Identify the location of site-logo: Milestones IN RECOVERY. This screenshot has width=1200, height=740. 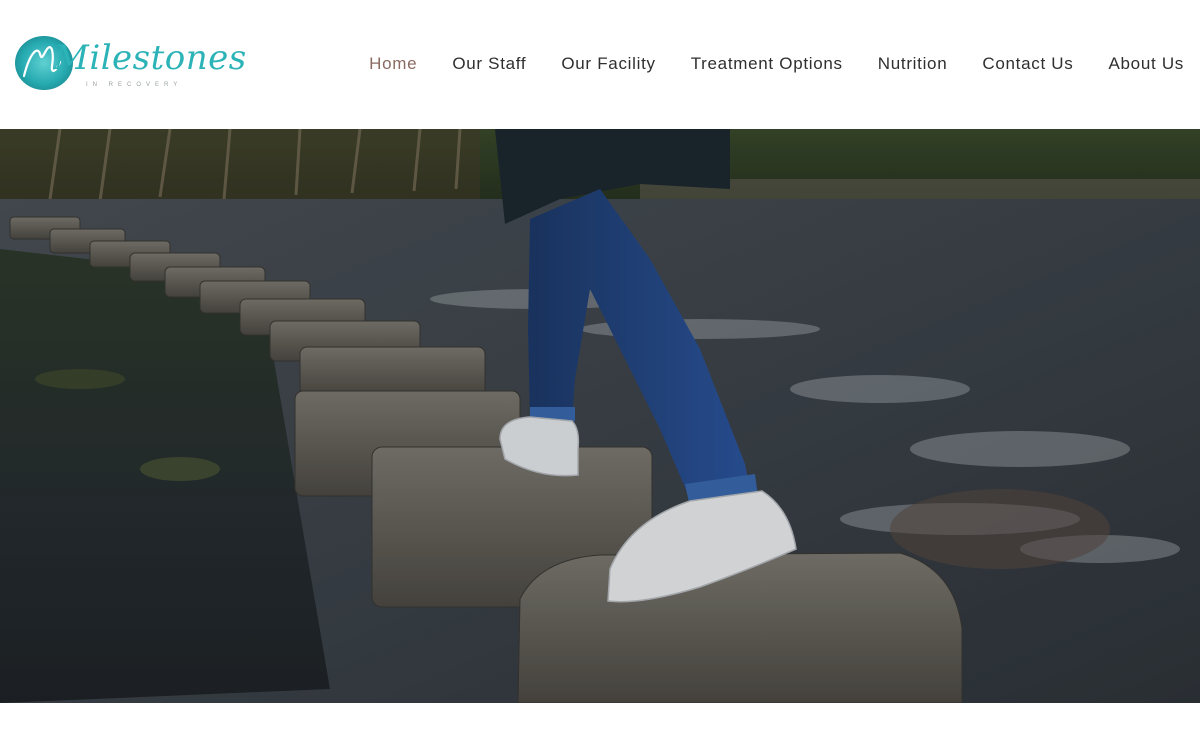
(130, 64).